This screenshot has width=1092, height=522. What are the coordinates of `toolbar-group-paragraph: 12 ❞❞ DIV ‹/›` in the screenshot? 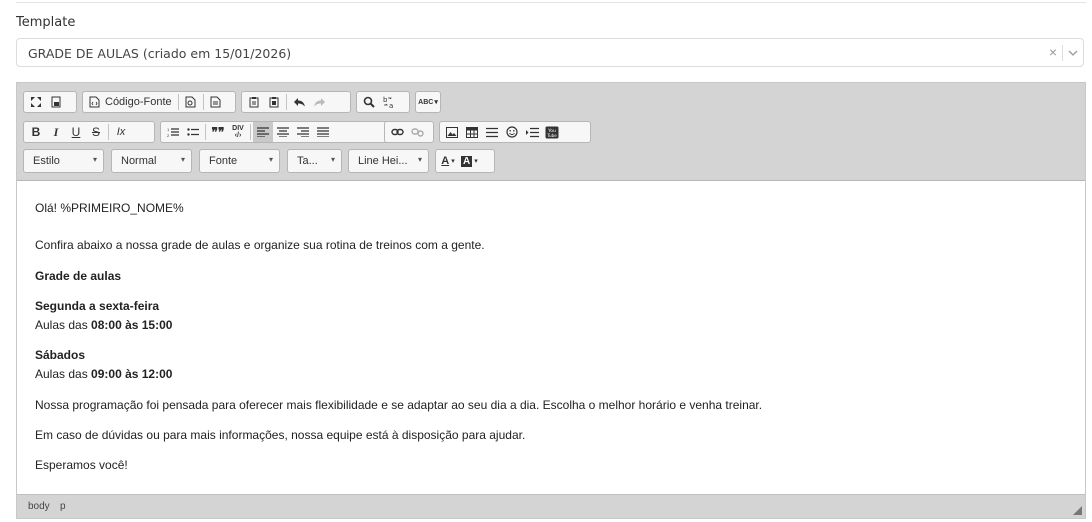 It's located at (289, 132).